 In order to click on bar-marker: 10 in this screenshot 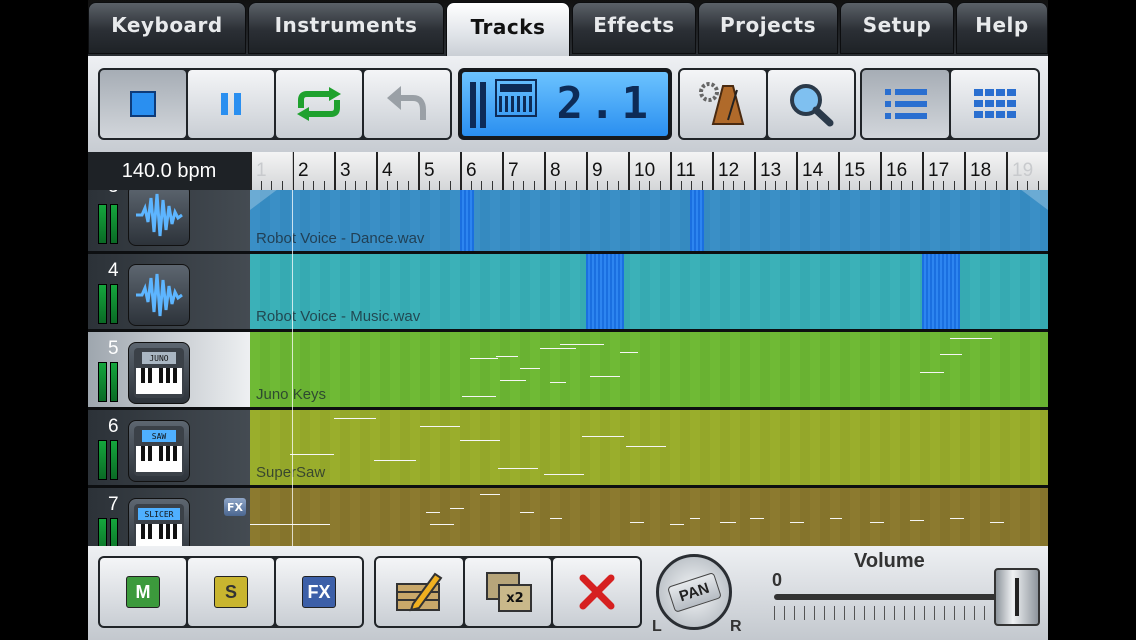, I will do `click(641, 171)`.